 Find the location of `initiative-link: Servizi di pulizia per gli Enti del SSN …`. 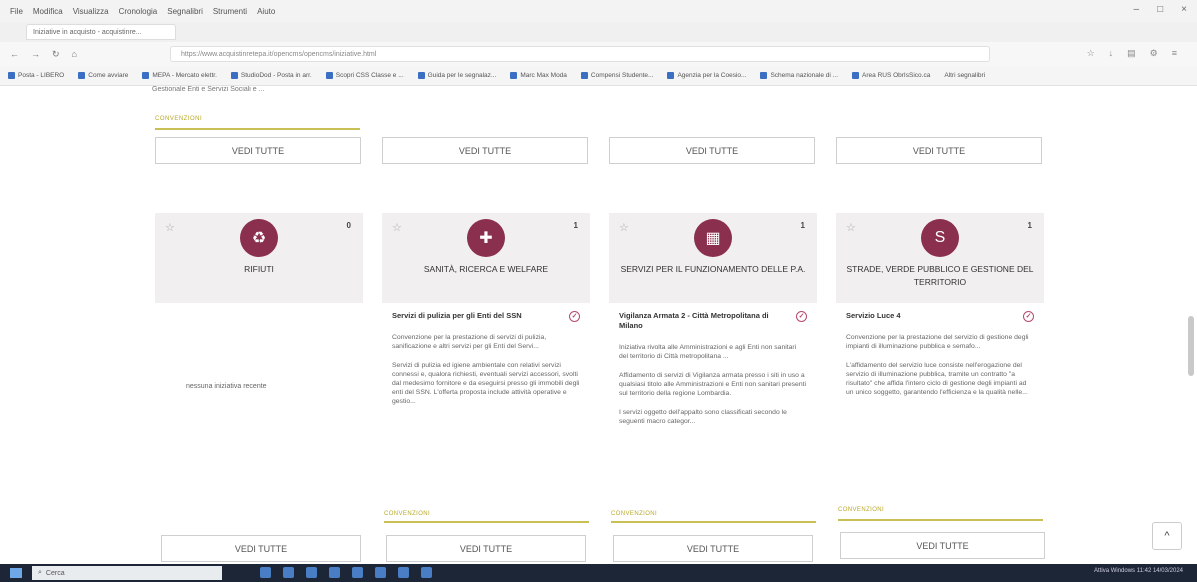

initiative-link: Servizi di pulizia per gli Enti del SSN … is located at coordinates (486, 316).